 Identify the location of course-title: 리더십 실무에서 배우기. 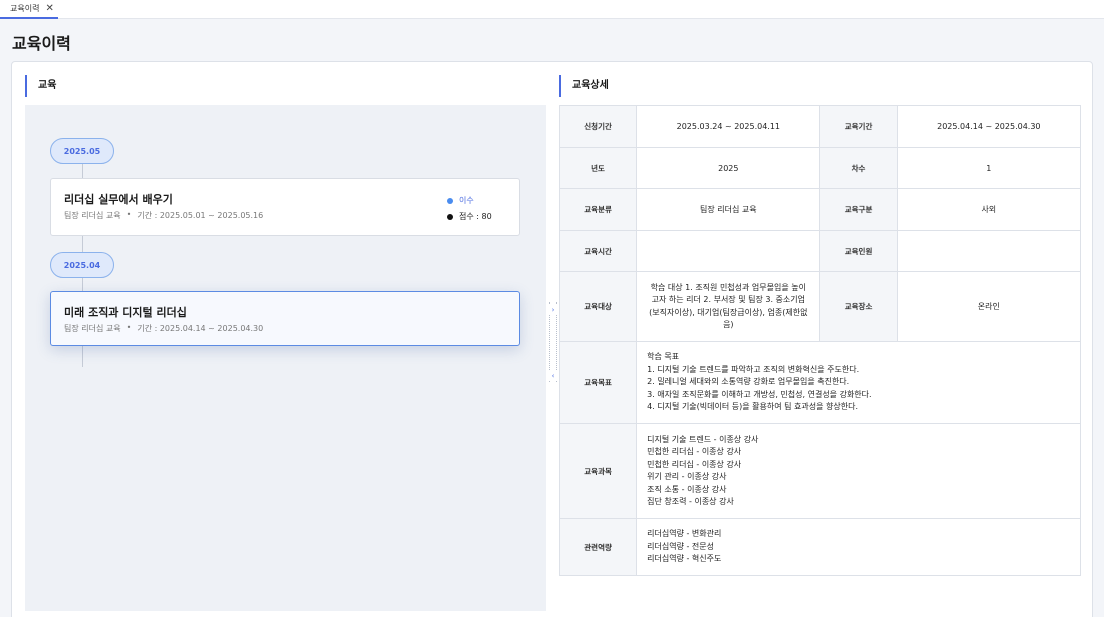
(118, 199).